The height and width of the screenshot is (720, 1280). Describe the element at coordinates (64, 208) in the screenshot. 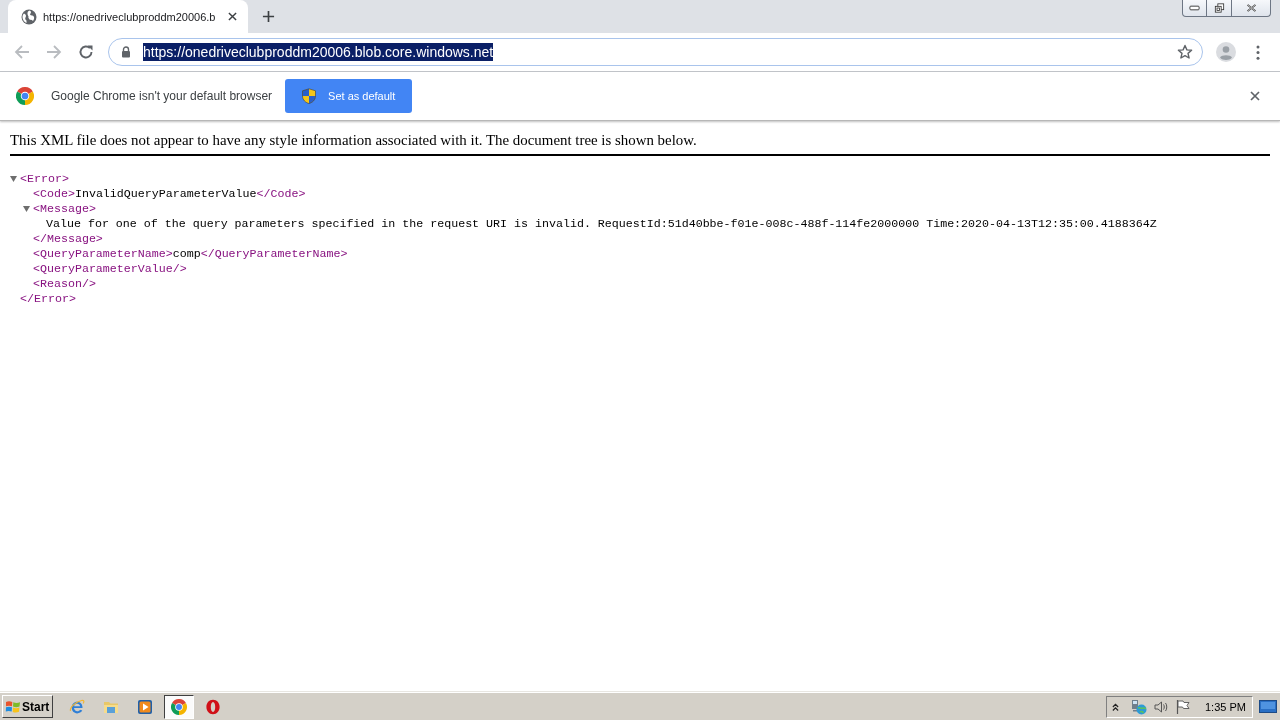

I see `xml-tag: <Message>` at that location.